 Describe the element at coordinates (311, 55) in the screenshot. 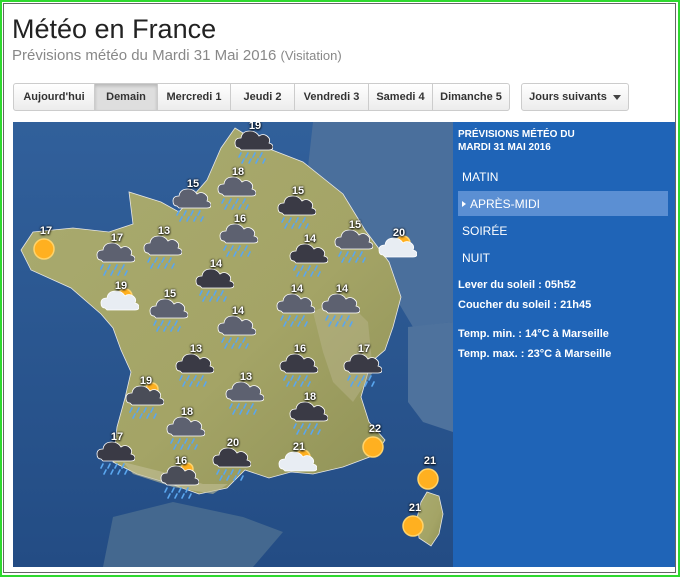

I see `saint-of-the-day: (Visitation)` at that location.